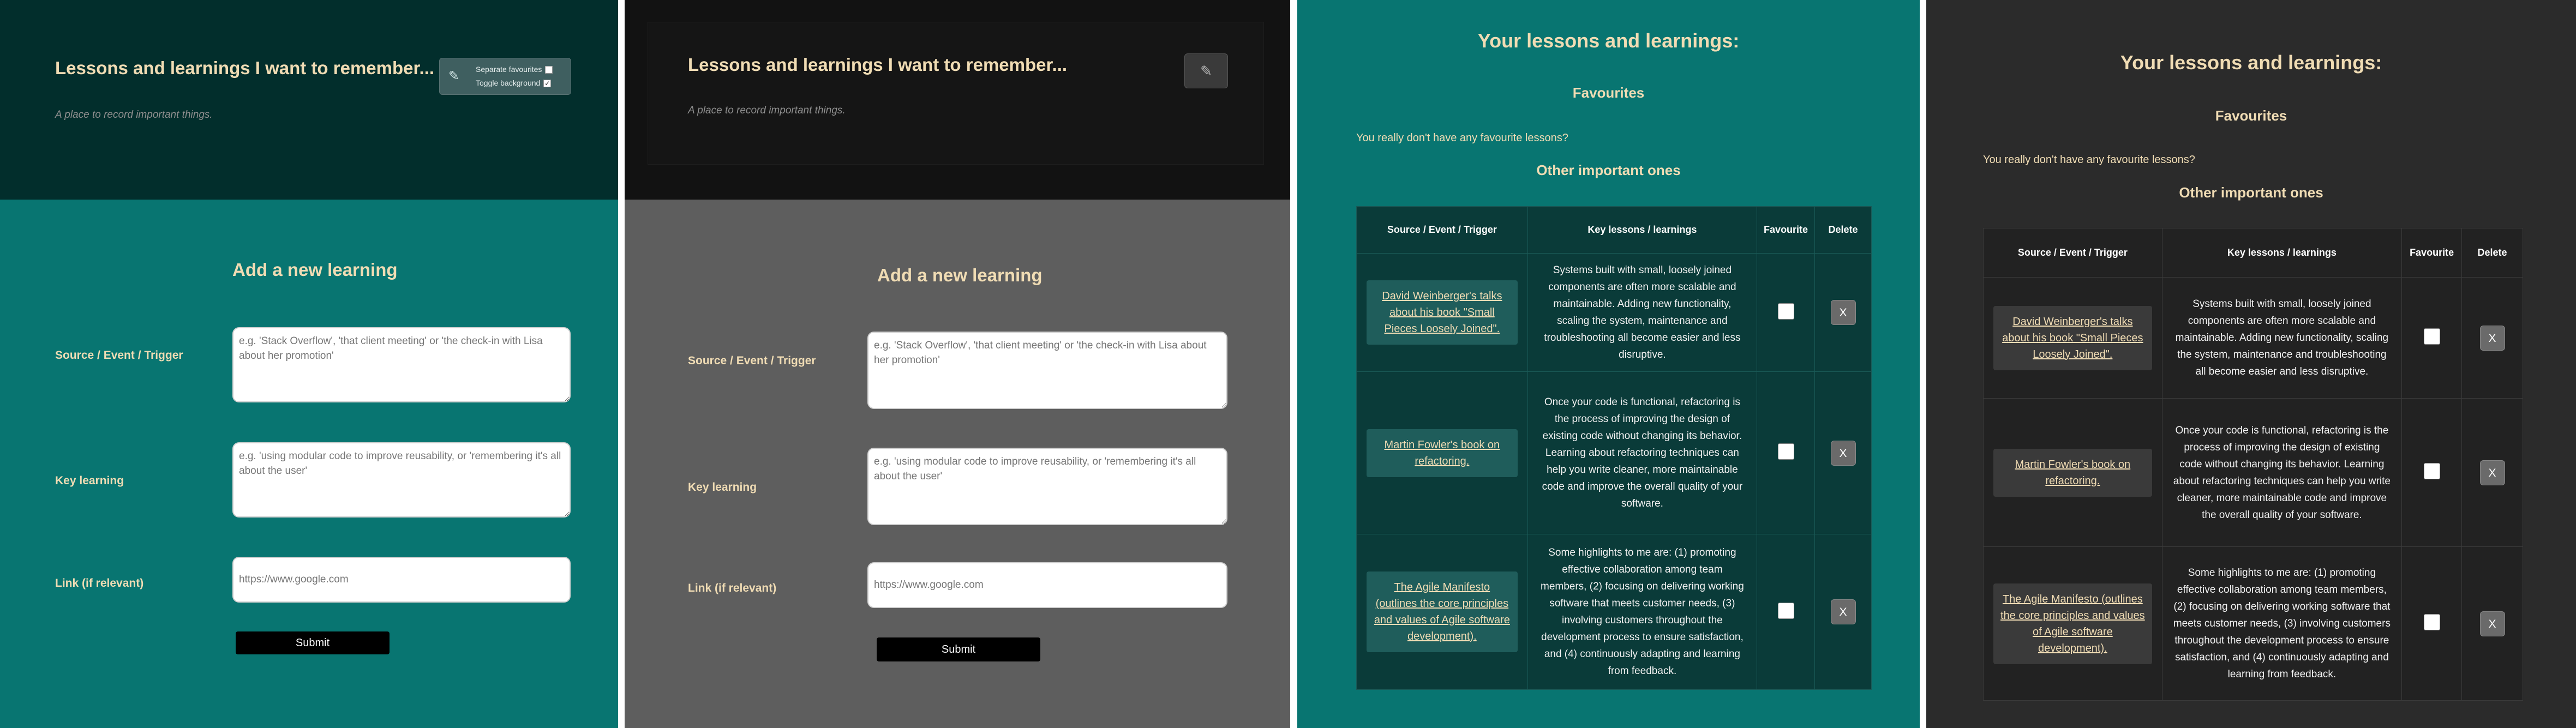 The image size is (2576, 728). Describe the element at coordinates (548, 84) in the screenshot. I see `toggle-background-checkbox: ✓` at that location.